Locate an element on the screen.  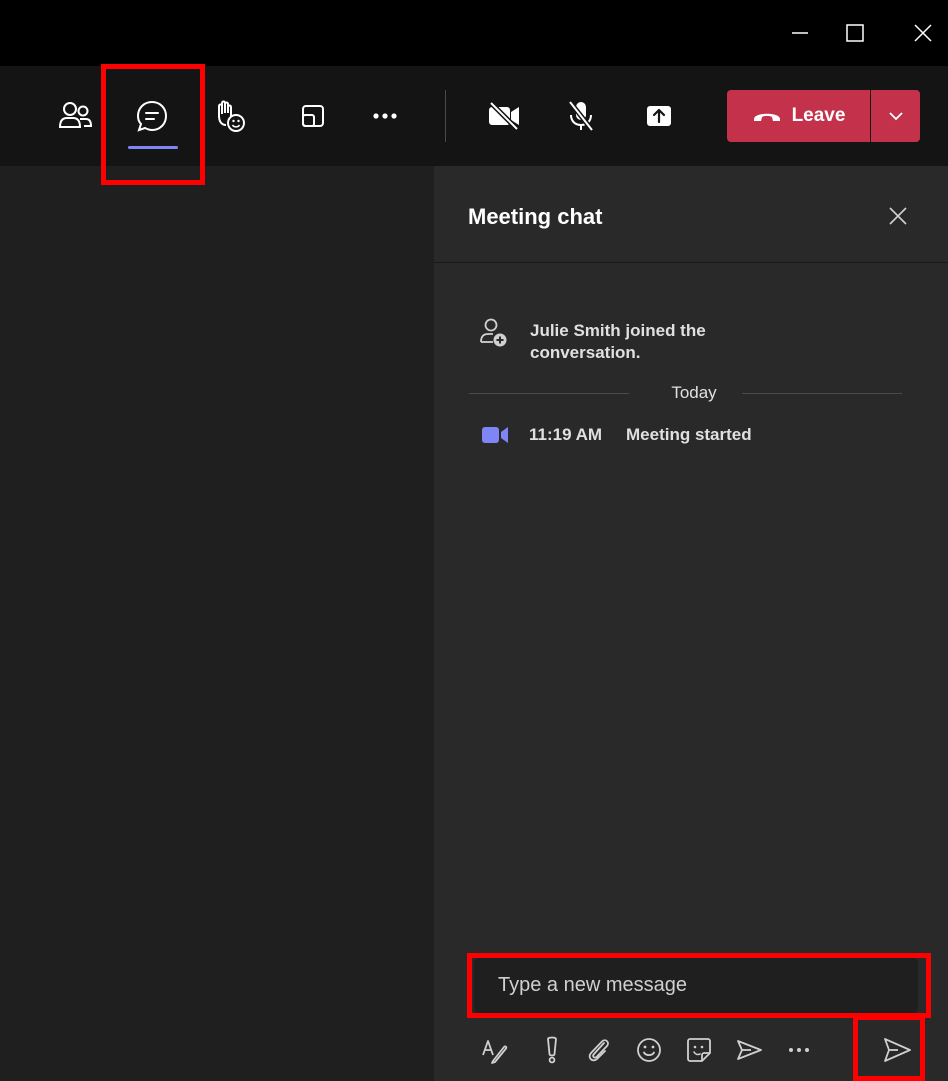
emoji-icon is located at coordinates (649, 1050).